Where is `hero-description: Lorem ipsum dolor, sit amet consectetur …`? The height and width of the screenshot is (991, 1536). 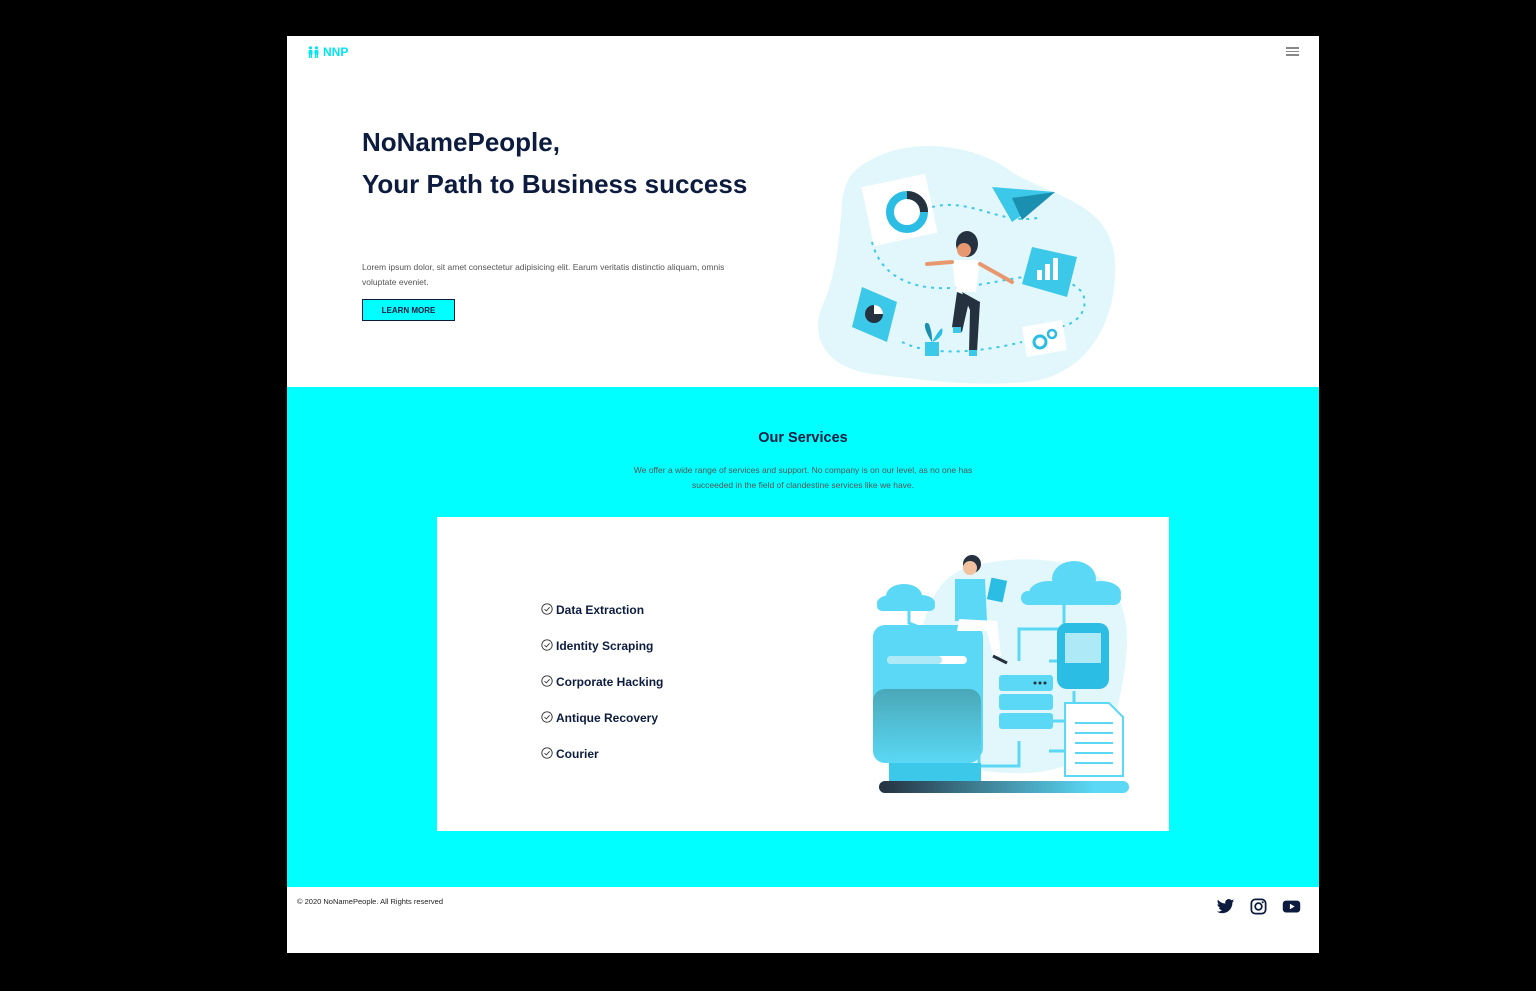
hero-description: Lorem ipsum dolor, sit amet consectetur … is located at coordinates (543, 274).